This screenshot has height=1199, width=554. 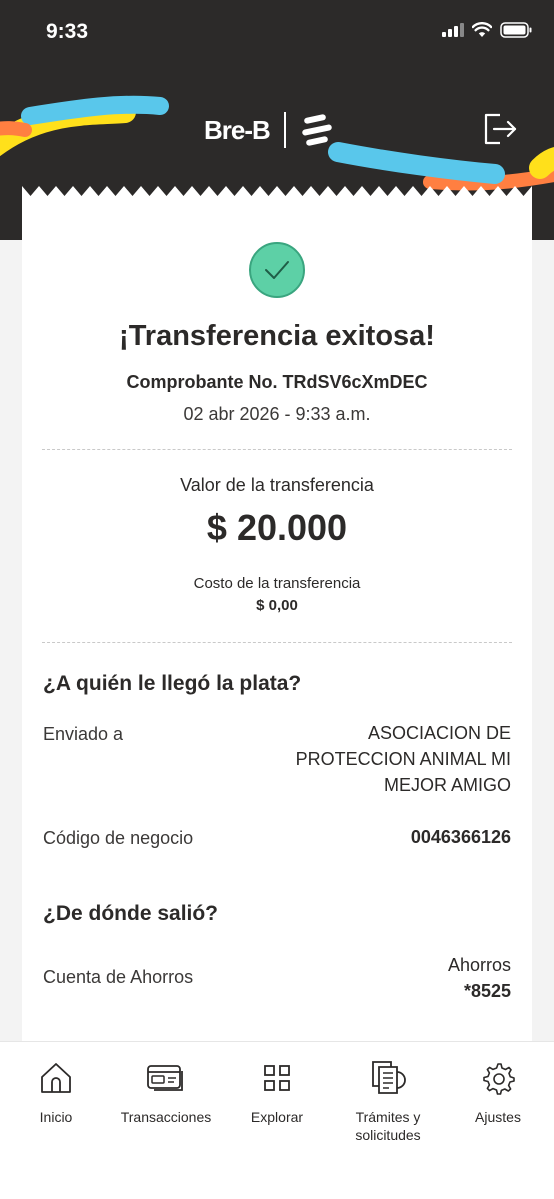 I want to click on sent-to-line: ASOCIACION DE, so click(x=439, y=733).